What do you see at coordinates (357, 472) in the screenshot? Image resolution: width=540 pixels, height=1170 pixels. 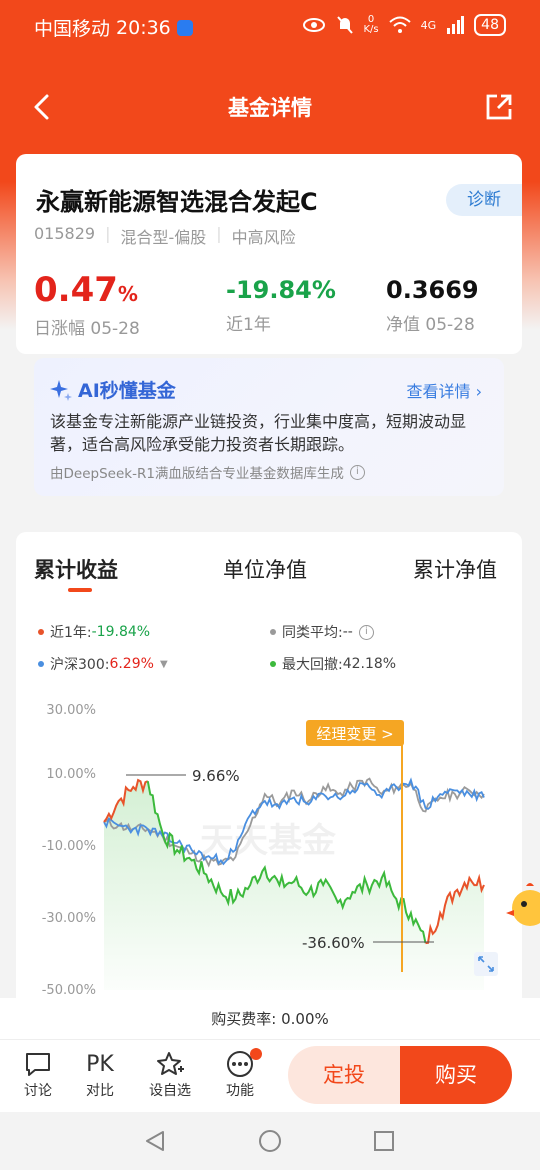 I see `info-icon: i` at bounding box center [357, 472].